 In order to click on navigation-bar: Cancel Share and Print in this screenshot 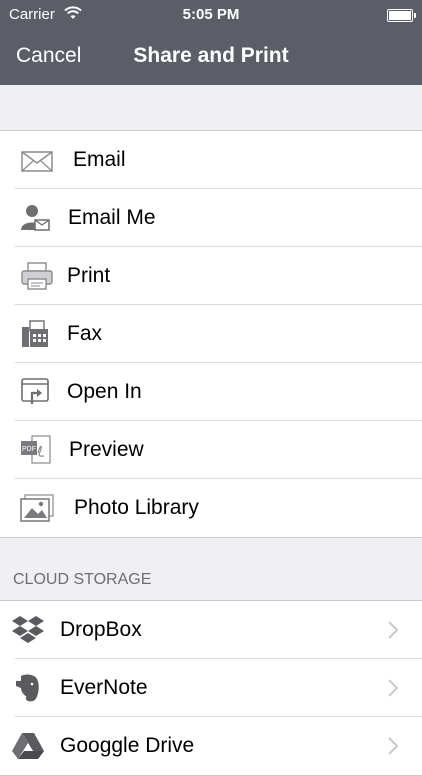, I will do `click(211, 57)`.